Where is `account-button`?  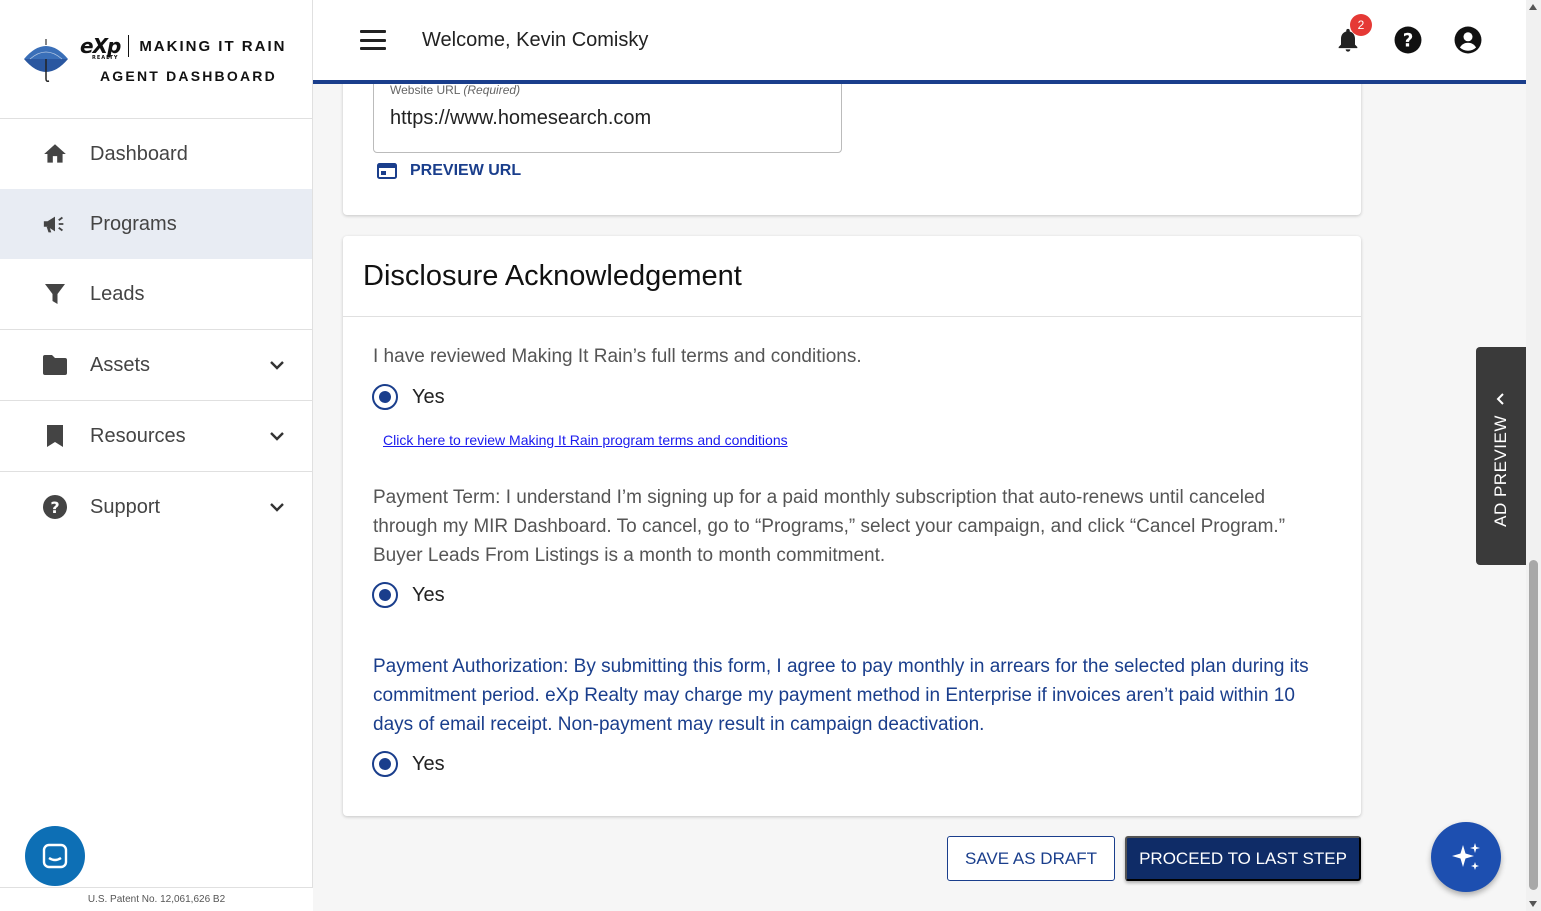 account-button is located at coordinates (1468, 40).